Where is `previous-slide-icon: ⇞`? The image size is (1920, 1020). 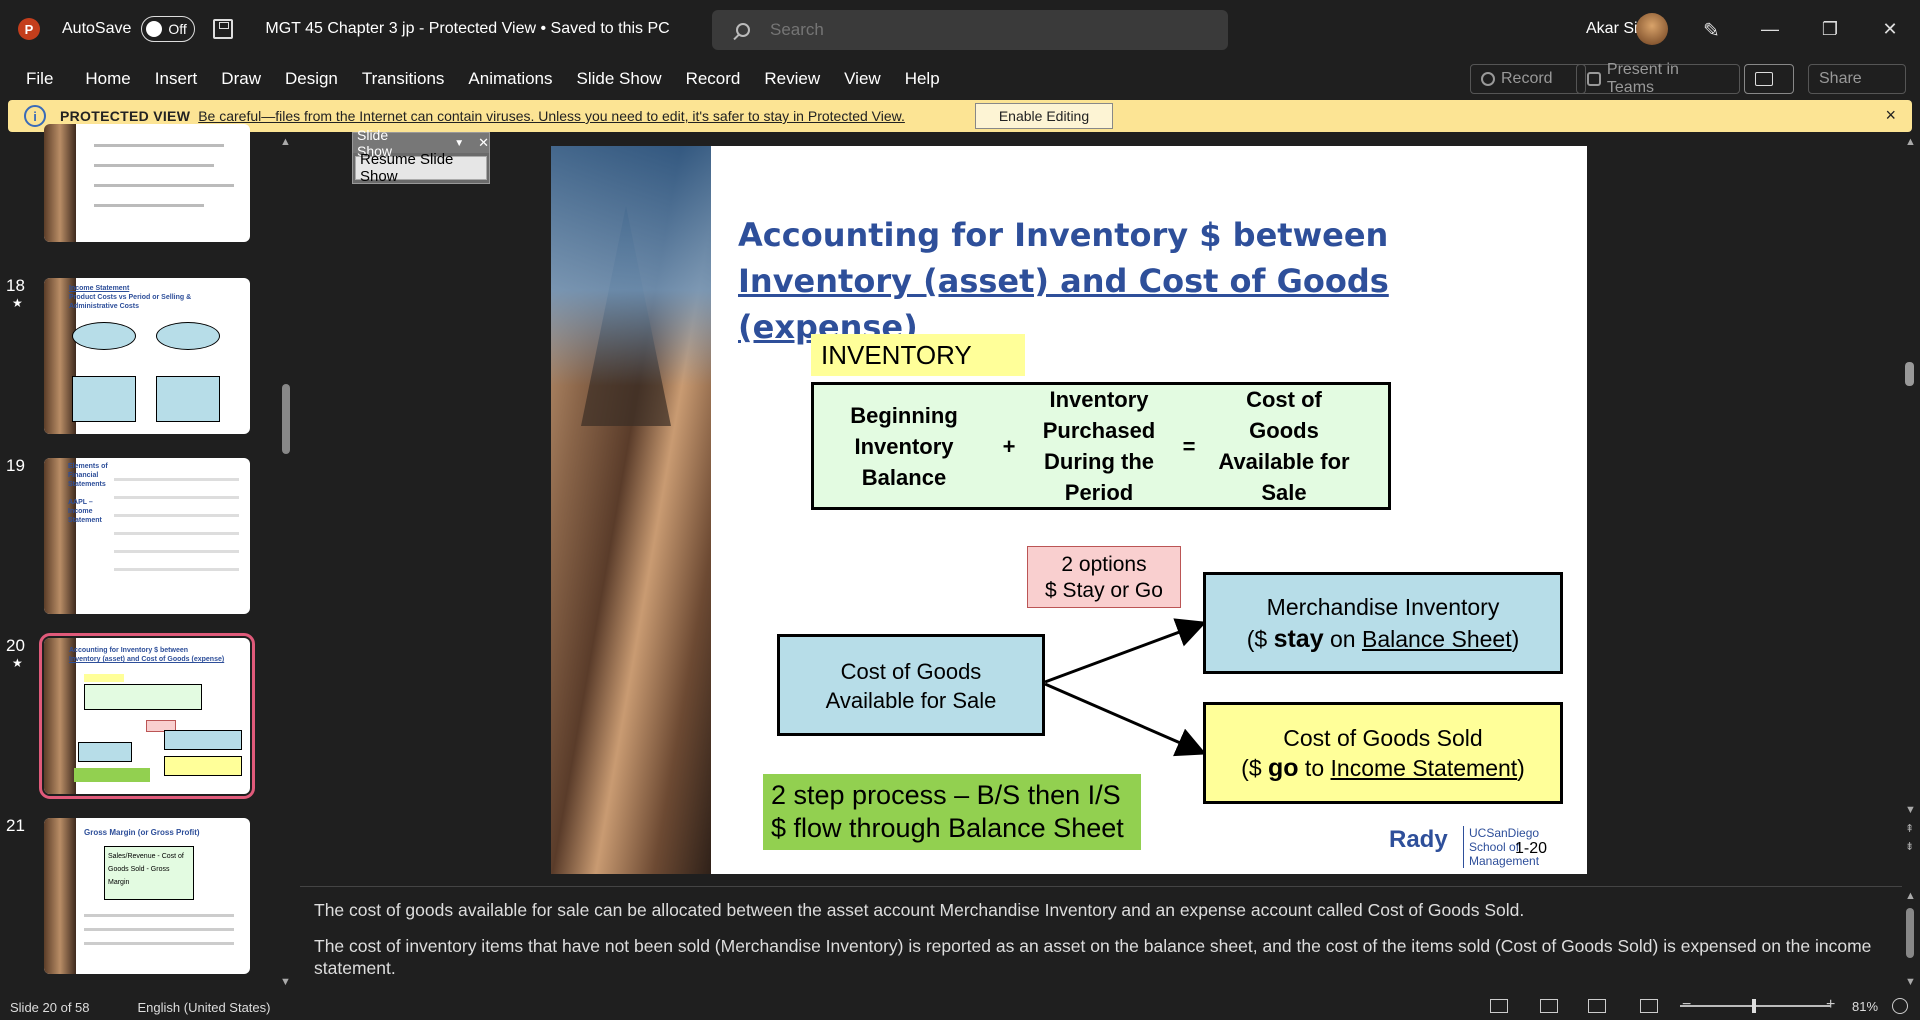 previous-slide-icon: ⇞ is located at coordinates (1909, 828).